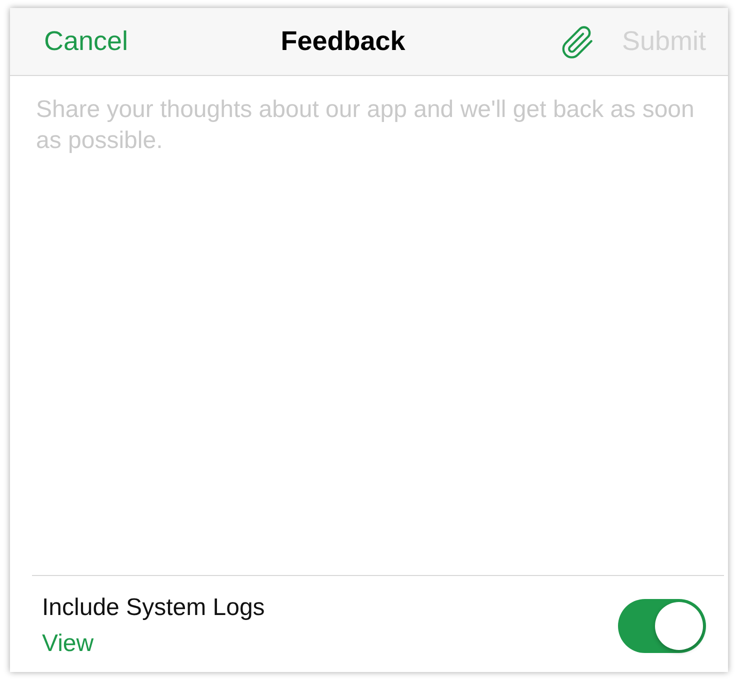  What do you see at coordinates (86, 41) in the screenshot?
I see `cancel-button: Cancel` at bounding box center [86, 41].